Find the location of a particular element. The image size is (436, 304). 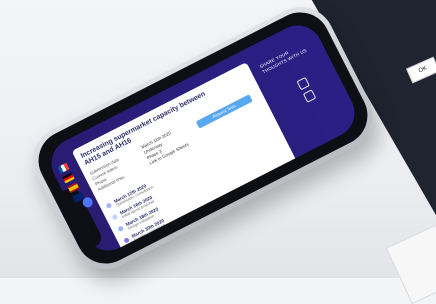

flag-de-icon is located at coordinates (68, 178).